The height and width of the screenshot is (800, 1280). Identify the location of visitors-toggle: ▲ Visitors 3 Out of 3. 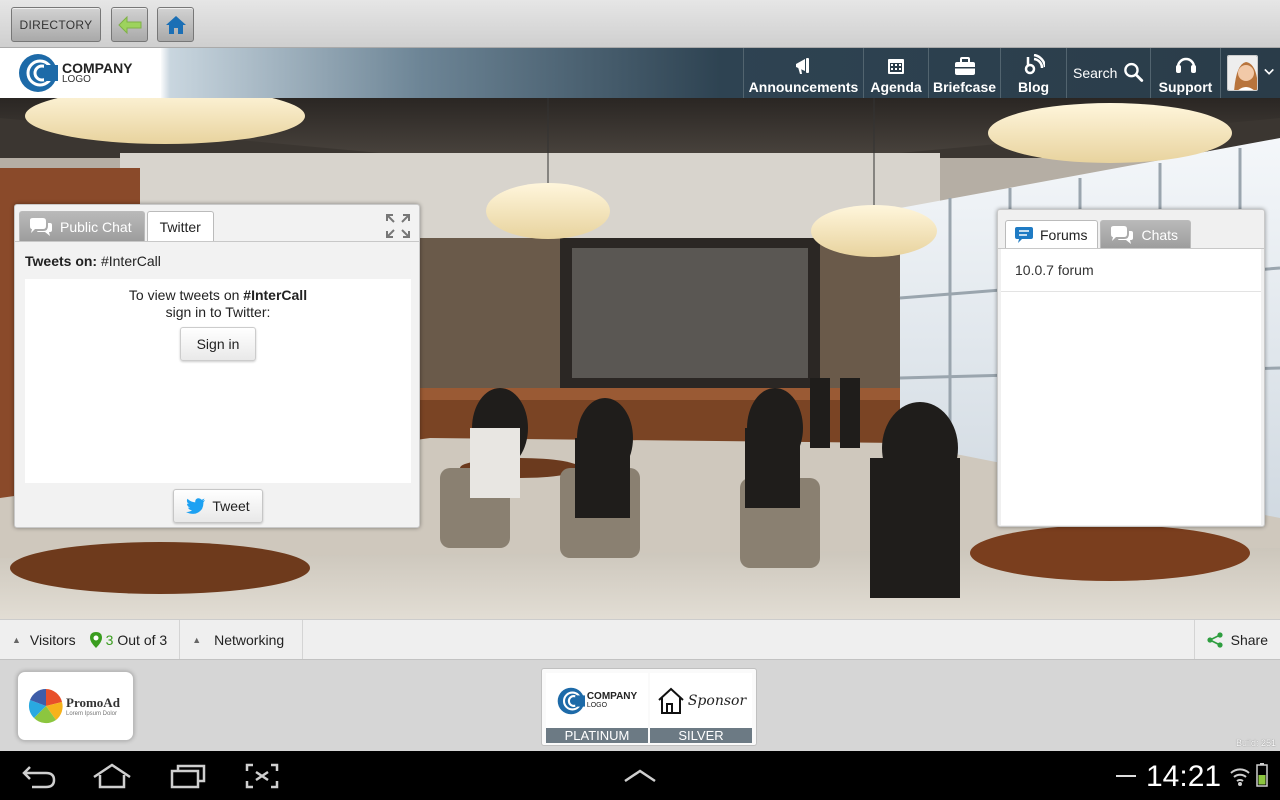
(90, 639).